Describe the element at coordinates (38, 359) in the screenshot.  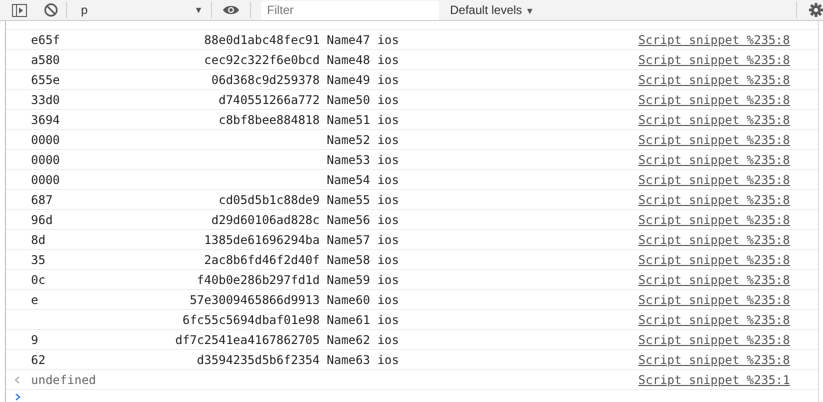
I see `log-text: 62` at that location.